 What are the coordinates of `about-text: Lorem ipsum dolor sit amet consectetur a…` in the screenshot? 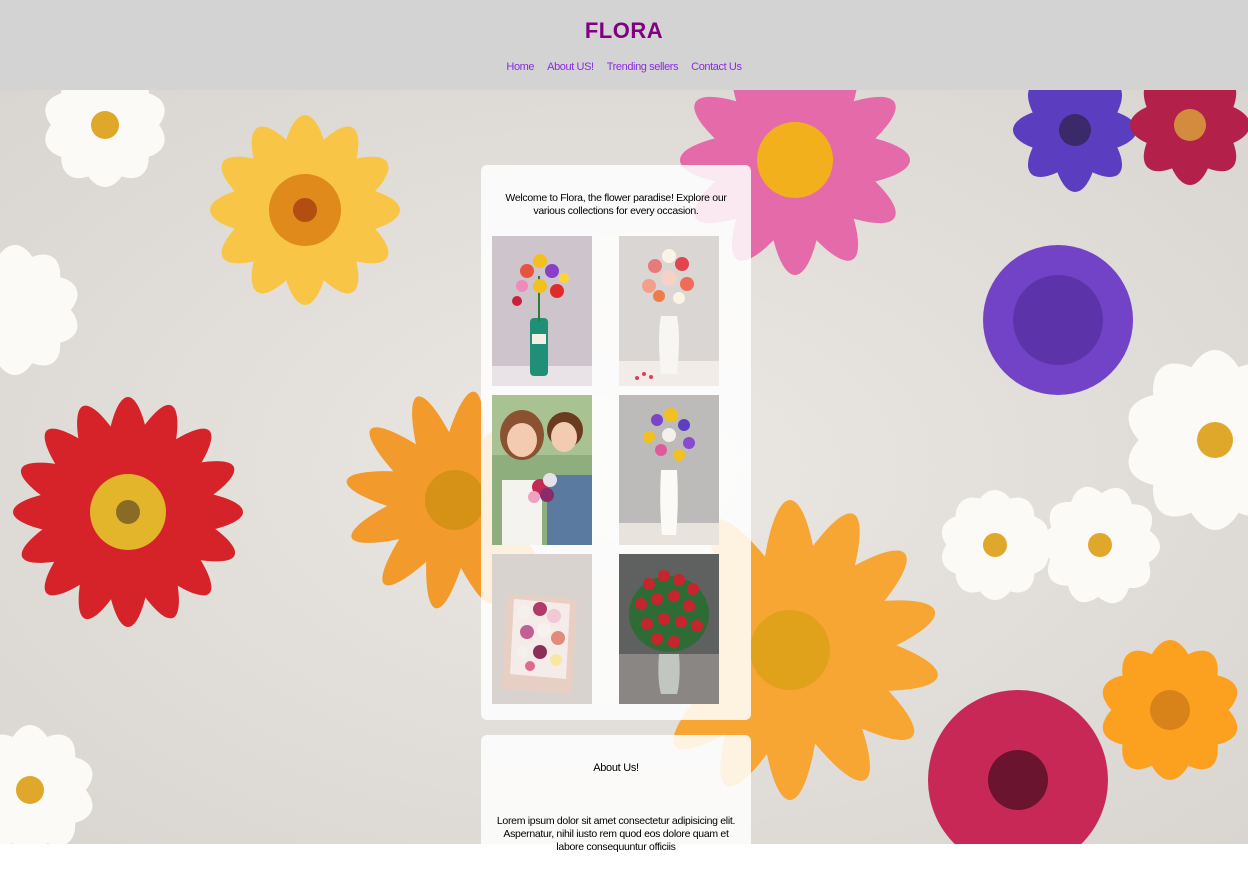 It's located at (616, 834).